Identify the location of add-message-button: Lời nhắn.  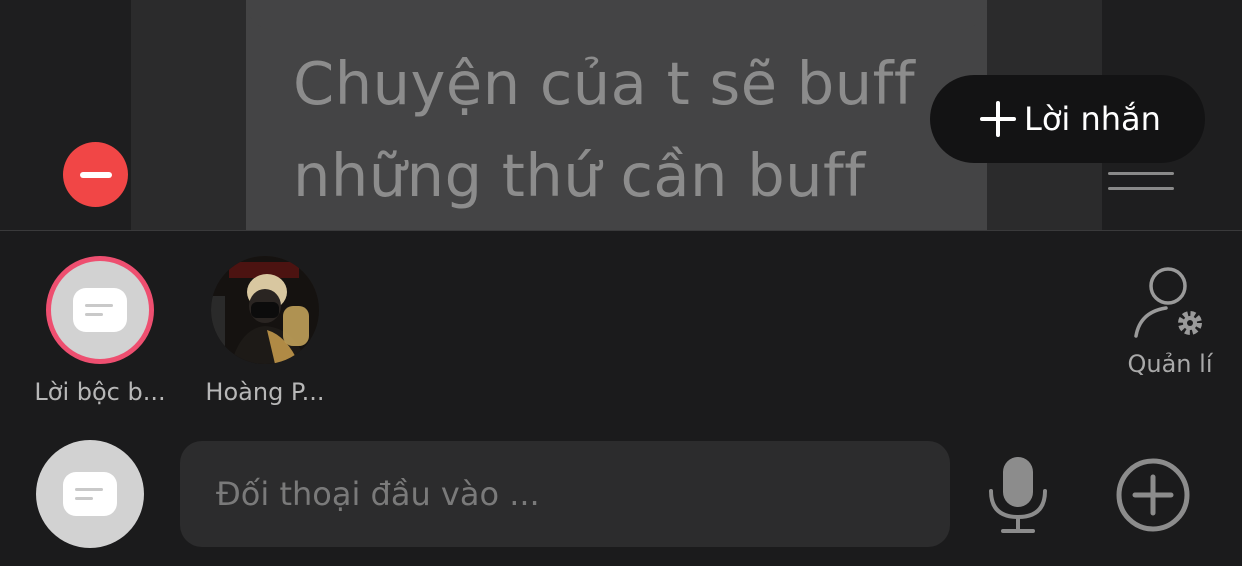
(1067, 119).